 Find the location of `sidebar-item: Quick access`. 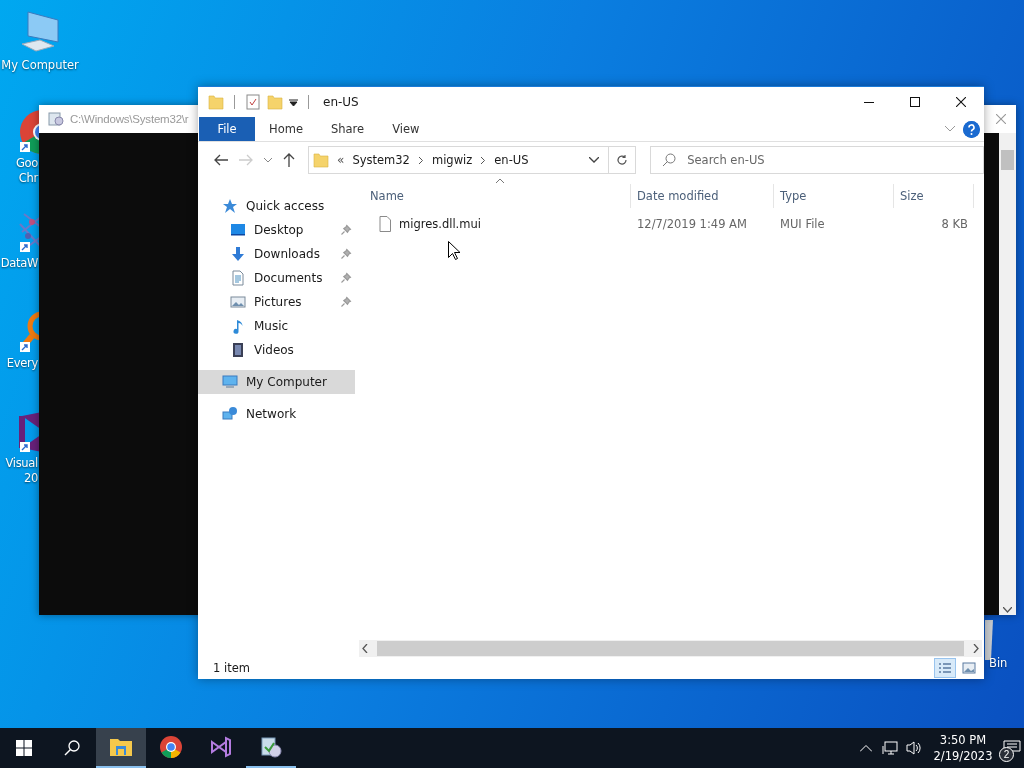

sidebar-item: Quick access is located at coordinates (276, 206).